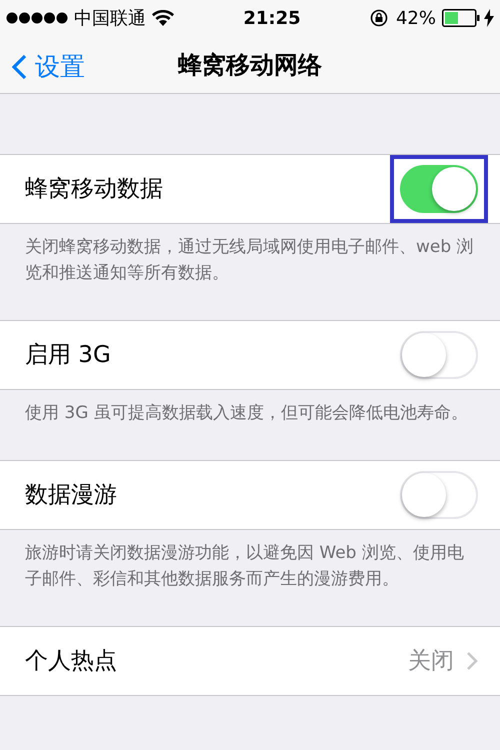 This screenshot has width=500, height=750. I want to click on settings-row: 个人热点 关闭, so click(250, 661).